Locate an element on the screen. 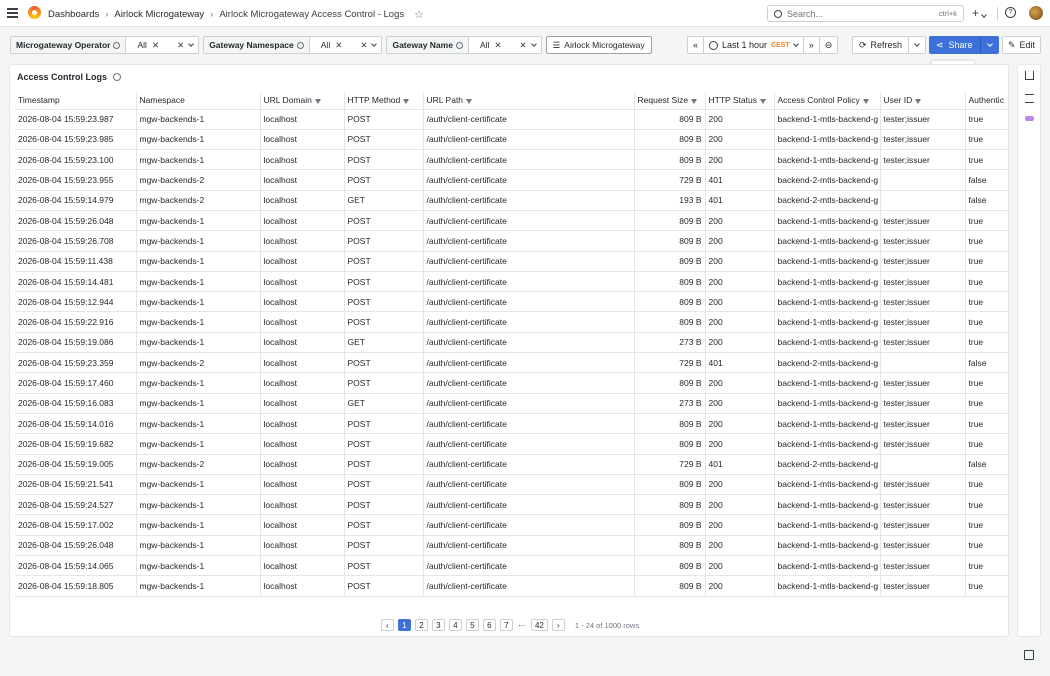 The width and height of the screenshot is (1050, 676). column-header: Access Control Policy is located at coordinates (827, 101).